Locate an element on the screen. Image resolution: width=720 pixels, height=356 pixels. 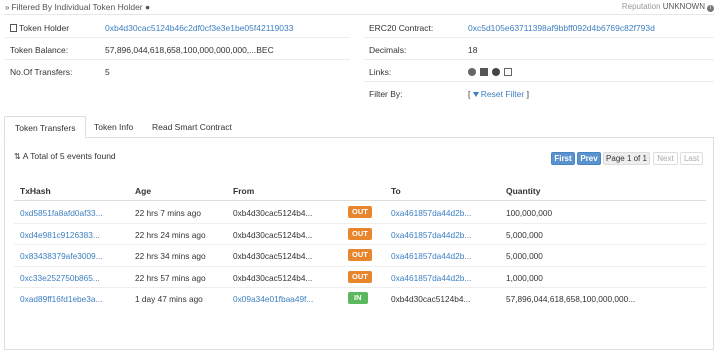
transfers-count-value: 5 is located at coordinates (107, 72).